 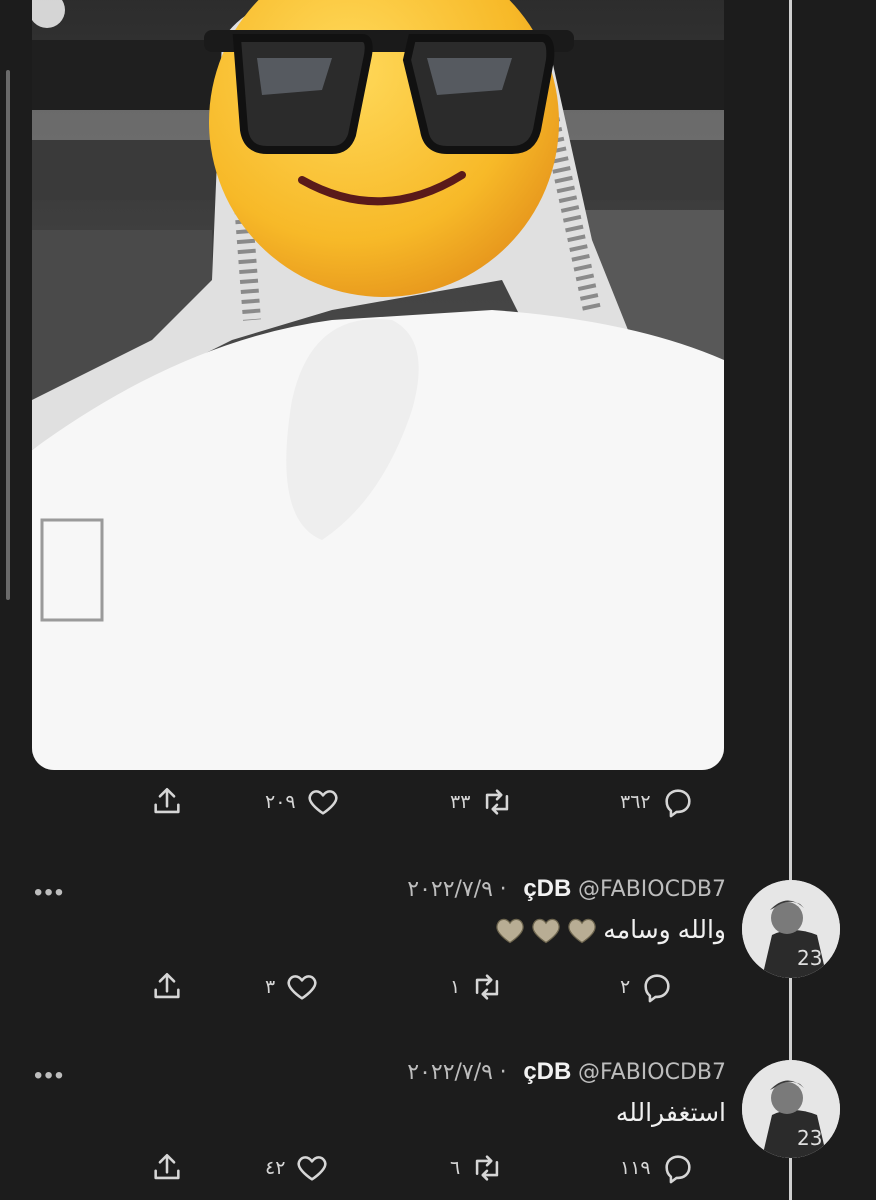 I want to click on tweet-action-bar: ٣ ١ ٢, so click(x=440, y=990).